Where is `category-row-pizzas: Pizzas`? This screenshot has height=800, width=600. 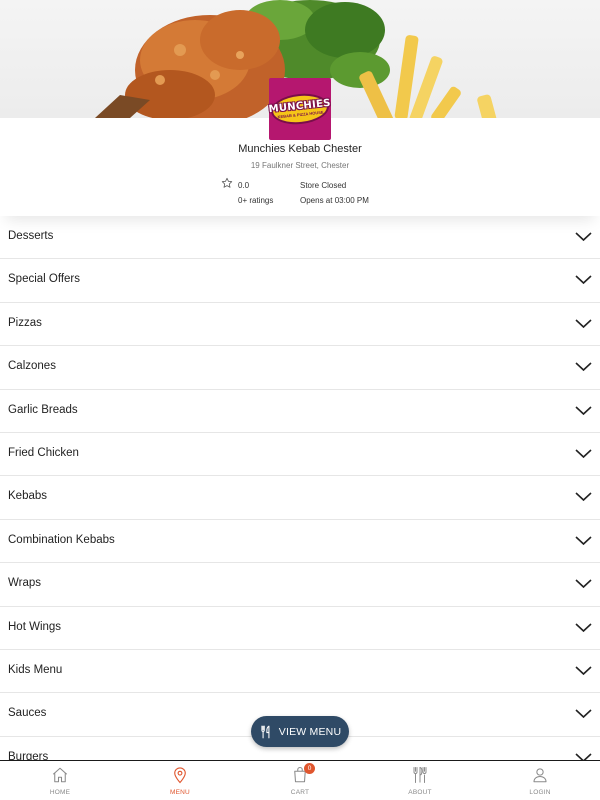
category-row-pizzas: Pizzas is located at coordinates (300, 324).